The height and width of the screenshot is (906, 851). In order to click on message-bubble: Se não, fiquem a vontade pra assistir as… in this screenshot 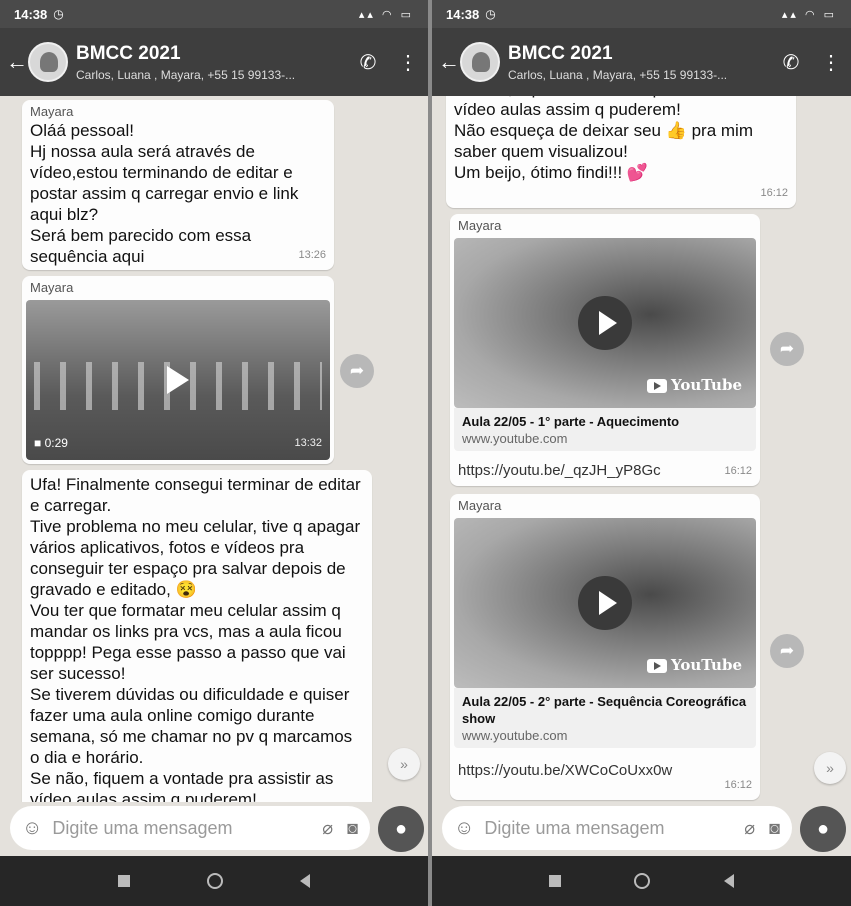, I will do `click(621, 152)`.